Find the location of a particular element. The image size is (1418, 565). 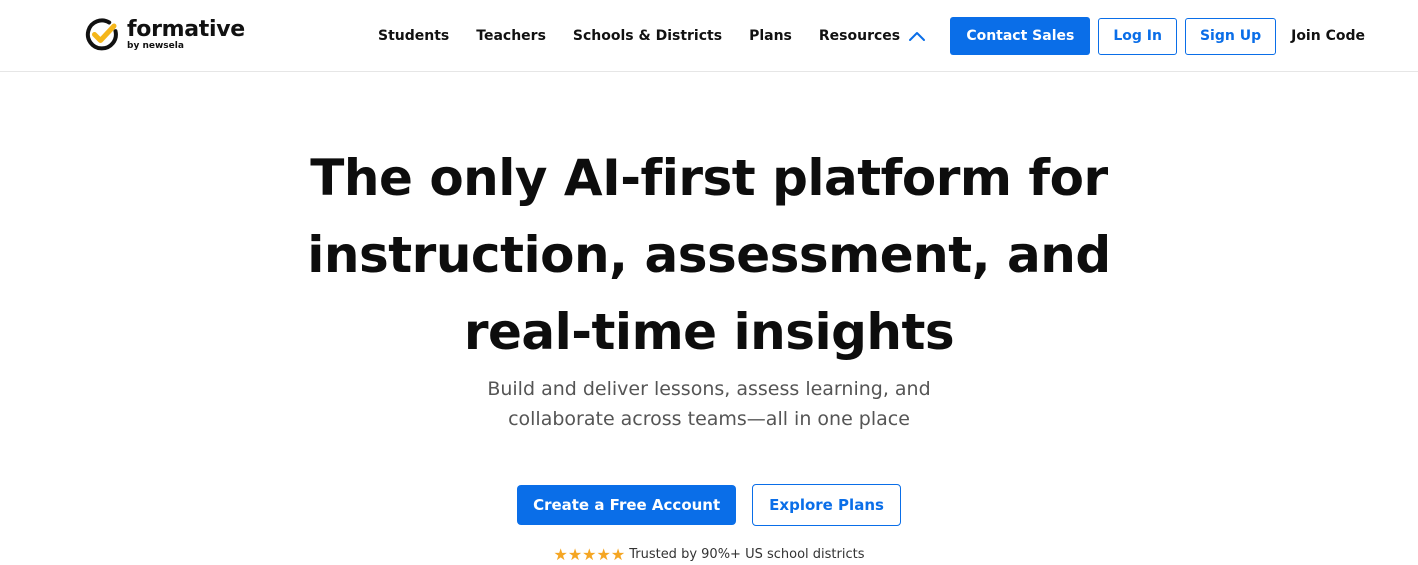

check-badge-icon is located at coordinates (101, 34).